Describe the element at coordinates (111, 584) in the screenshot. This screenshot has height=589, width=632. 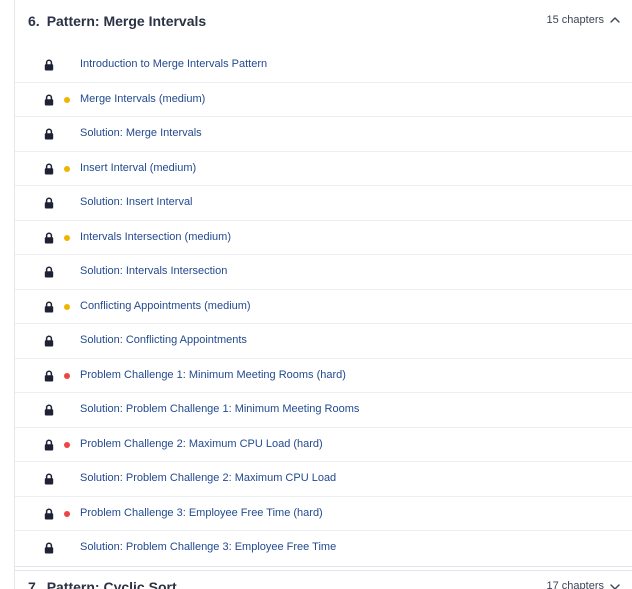
I see `section-title-text: Pattern: Cyclic Sort` at that location.